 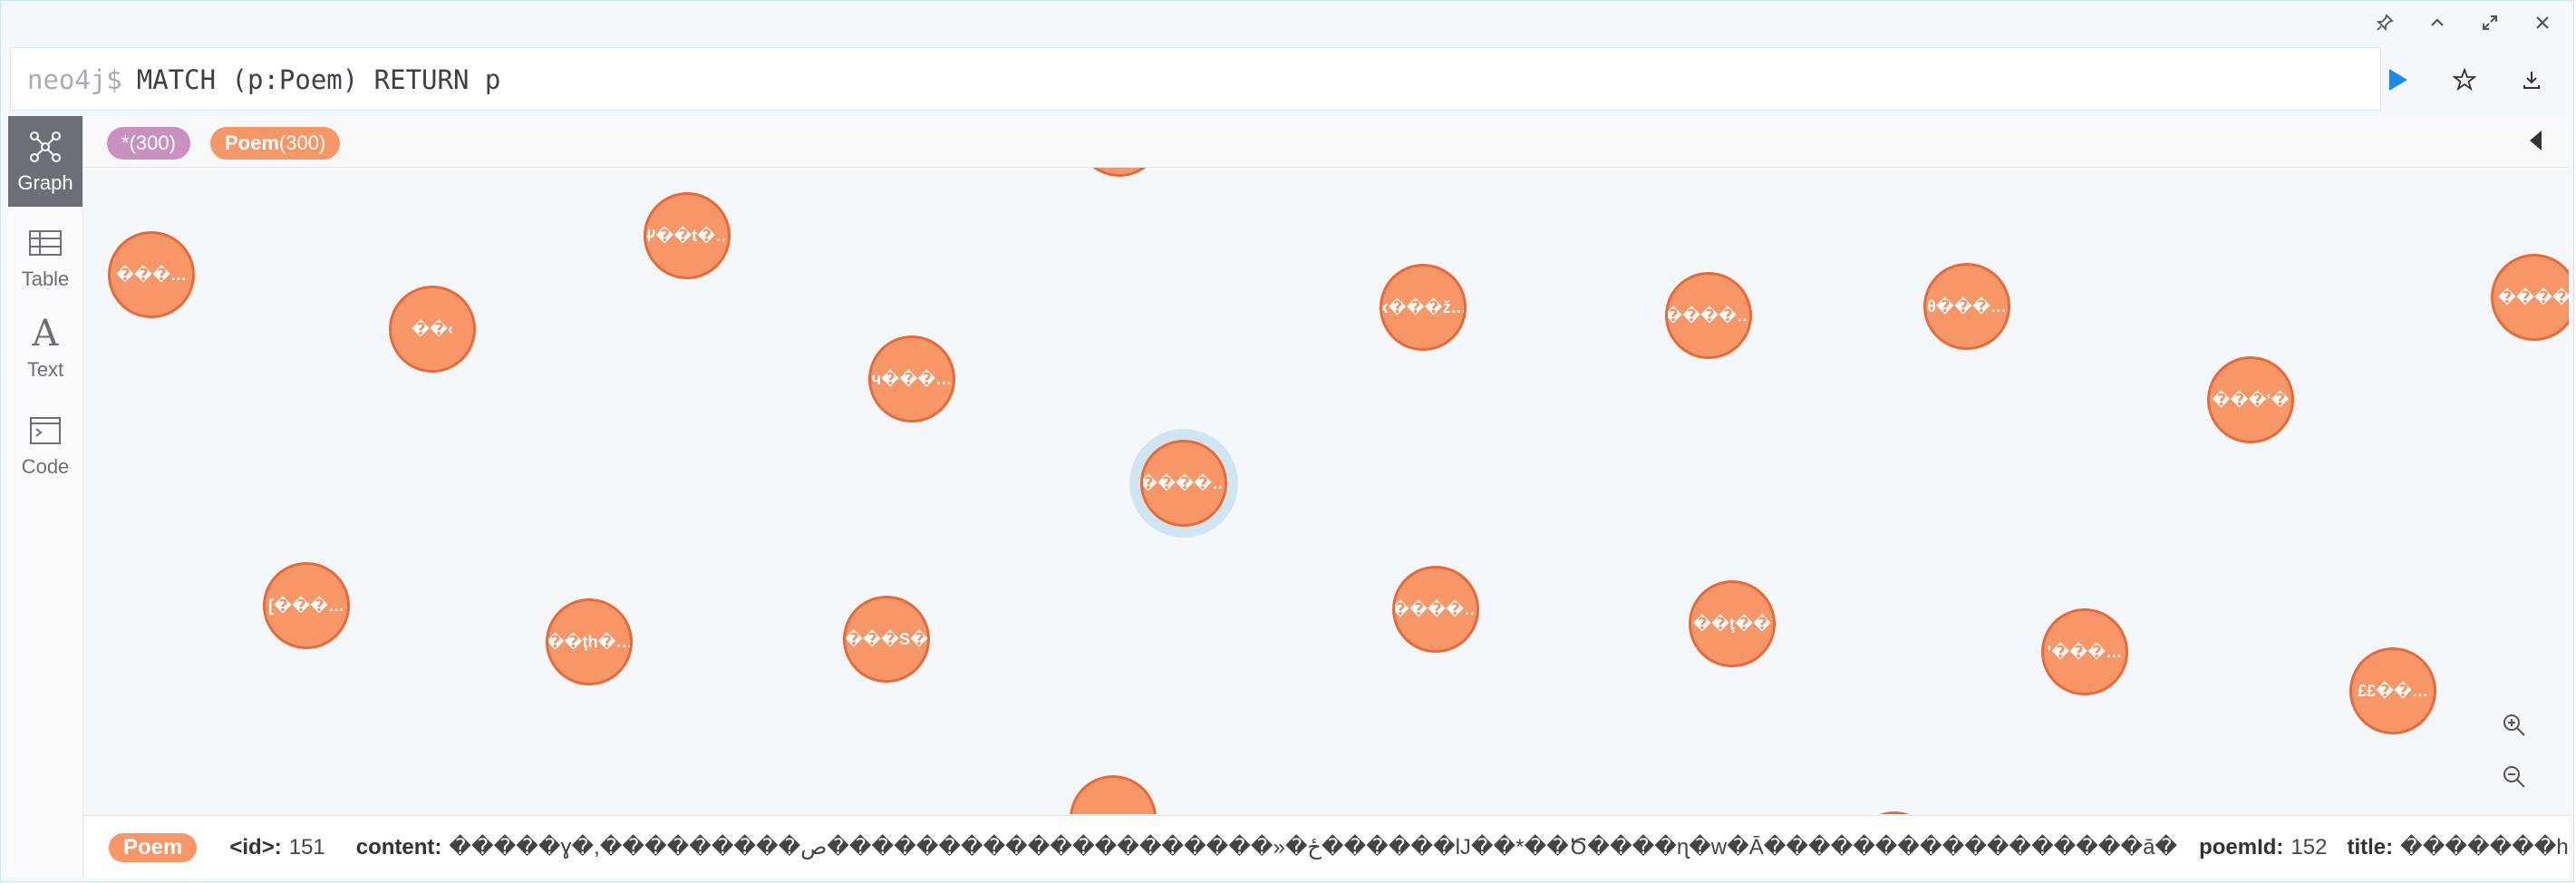 I want to click on details-label-pill: Poem, so click(x=153, y=847).